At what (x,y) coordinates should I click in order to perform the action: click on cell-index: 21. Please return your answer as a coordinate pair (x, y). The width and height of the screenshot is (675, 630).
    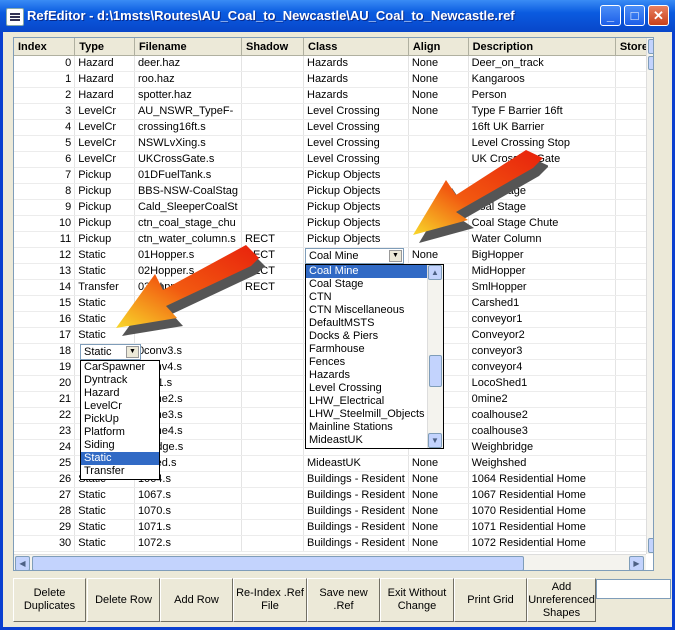
    Looking at the image, I should click on (45, 399).